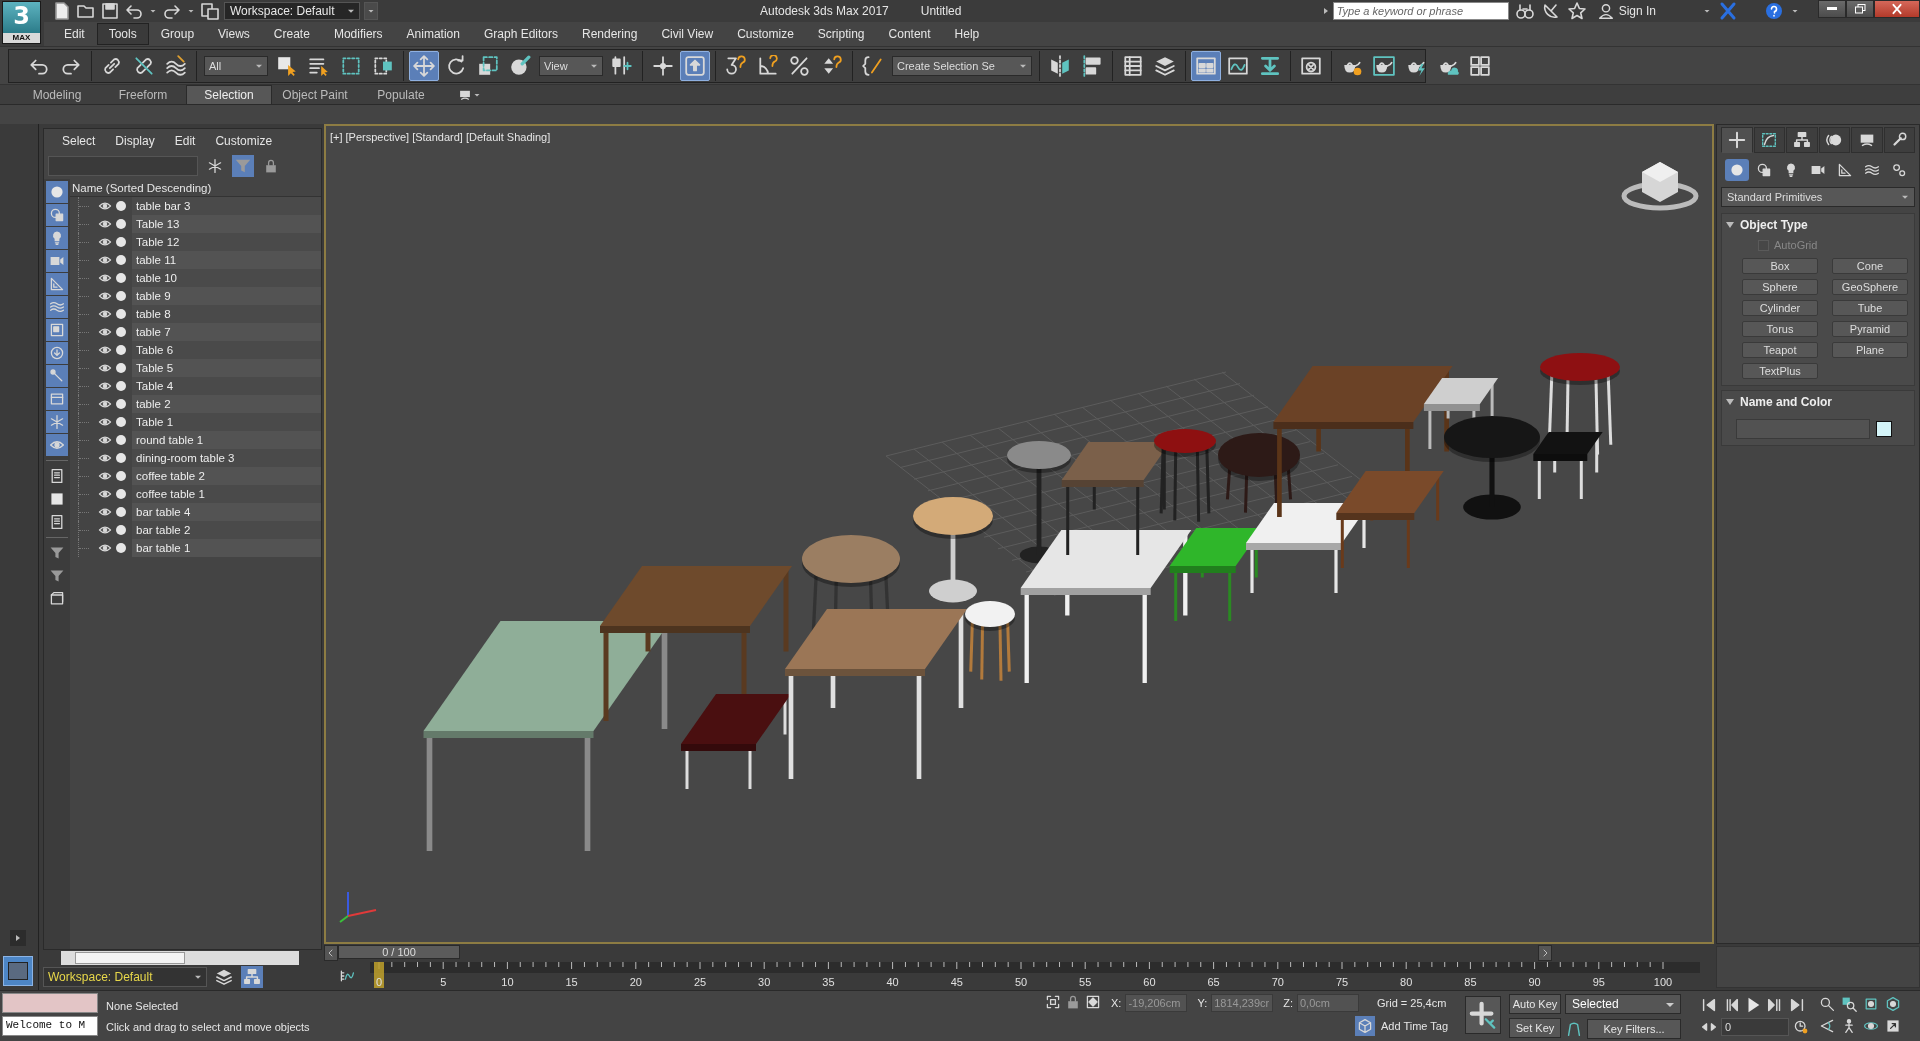  I want to click on coordinate-label: Z:, so click(1288, 1003).